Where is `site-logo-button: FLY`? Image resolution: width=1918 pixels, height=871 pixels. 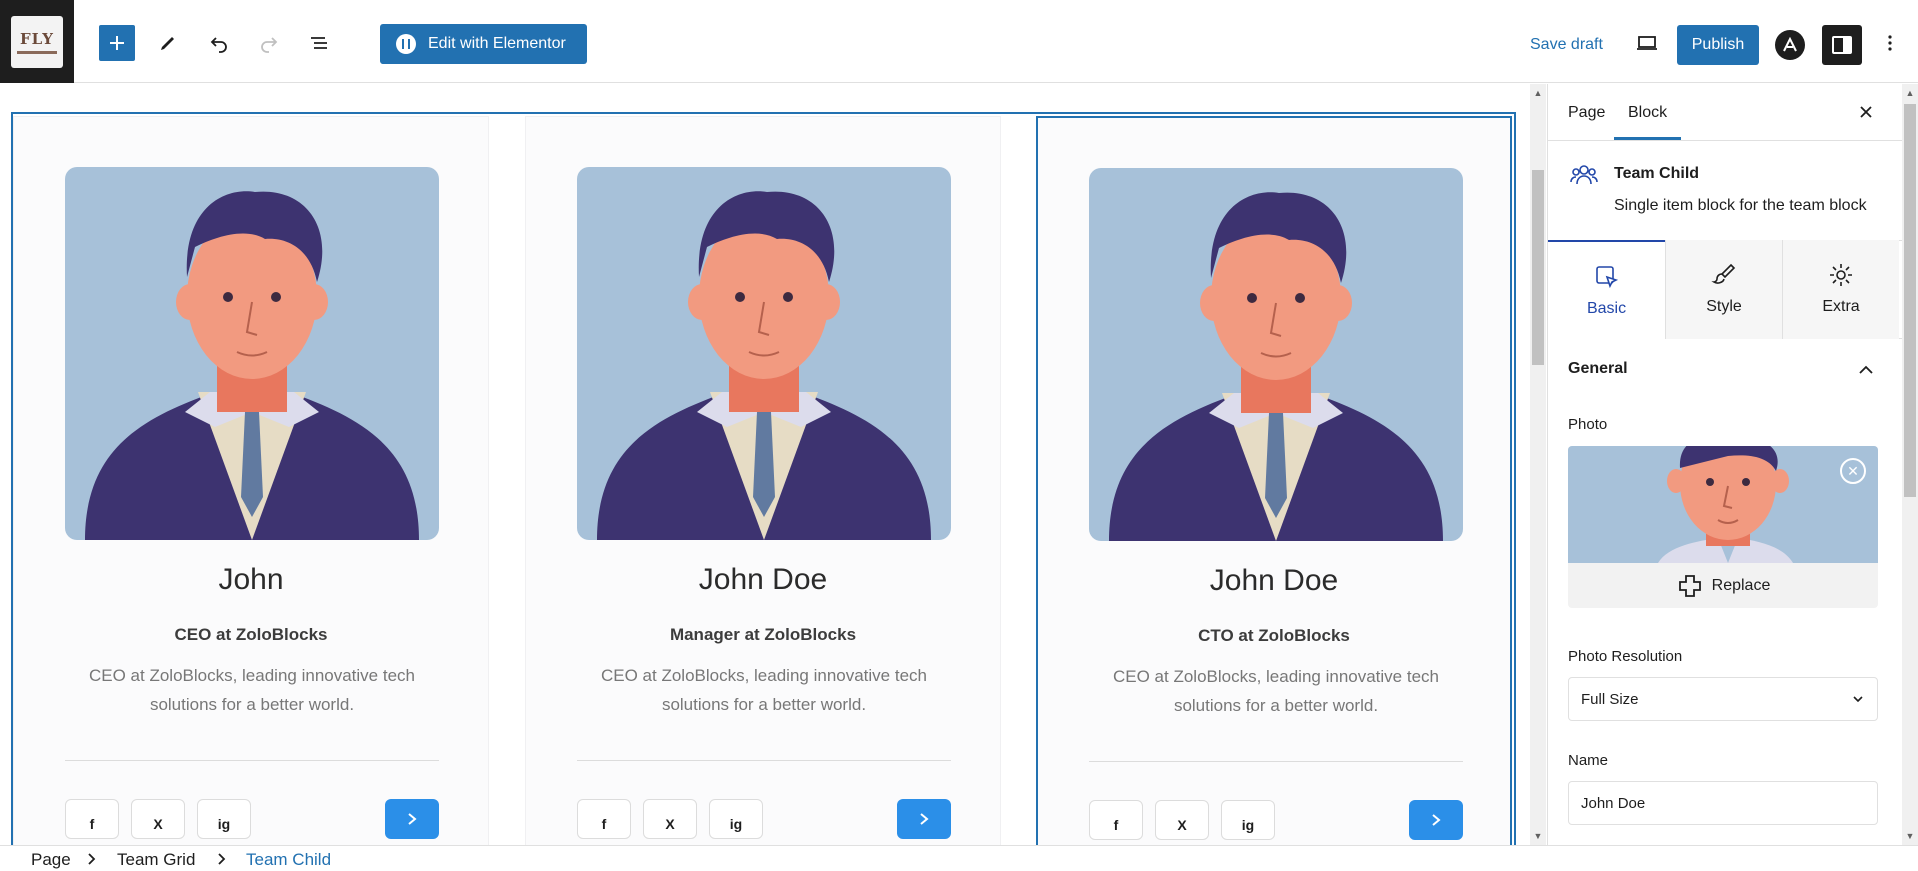 site-logo-button: FLY is located at coordinates (37, 41).